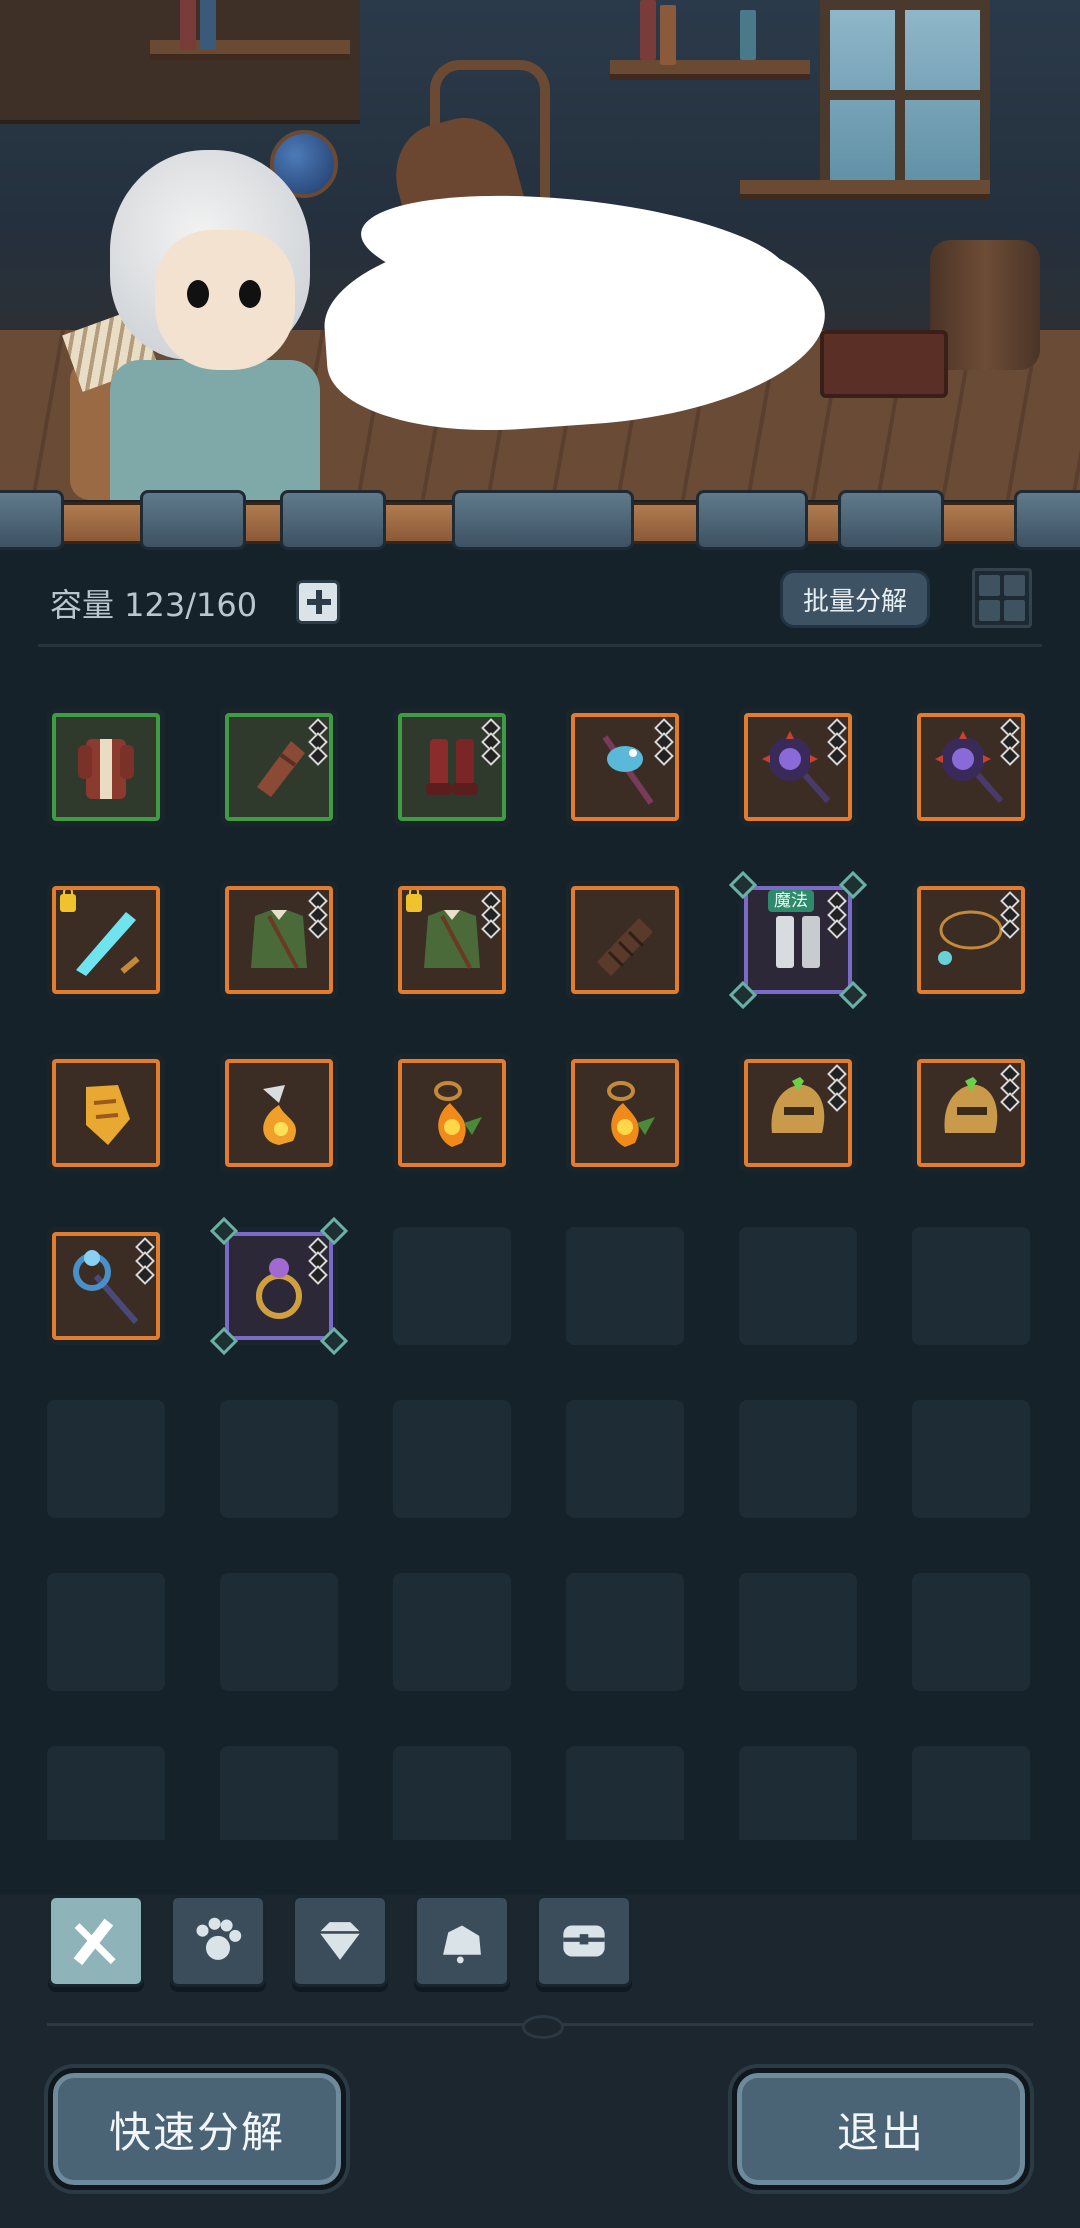 This screenshot has height=2228, width=1080. Describe the element at coordinates (855, 599) in the screenshot. I see `bulk-decompose-button: 批量分解` at that location.